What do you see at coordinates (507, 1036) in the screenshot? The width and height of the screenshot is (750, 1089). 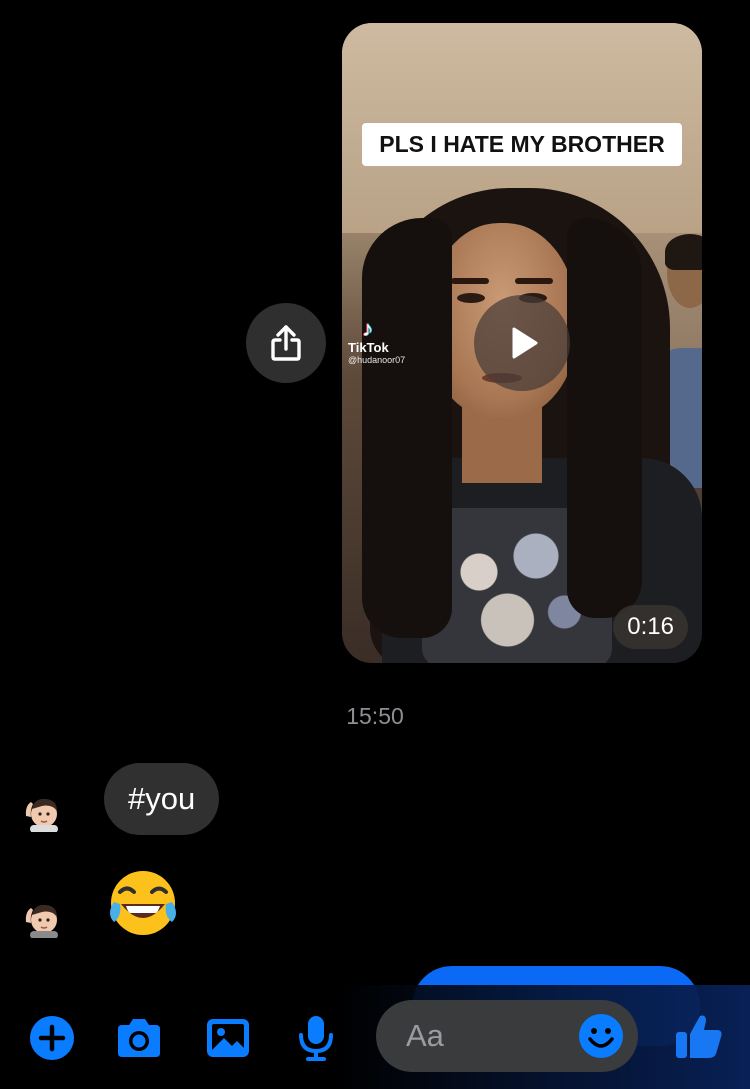 I see `message-input: Aa` at bounding box center [507, 1036].